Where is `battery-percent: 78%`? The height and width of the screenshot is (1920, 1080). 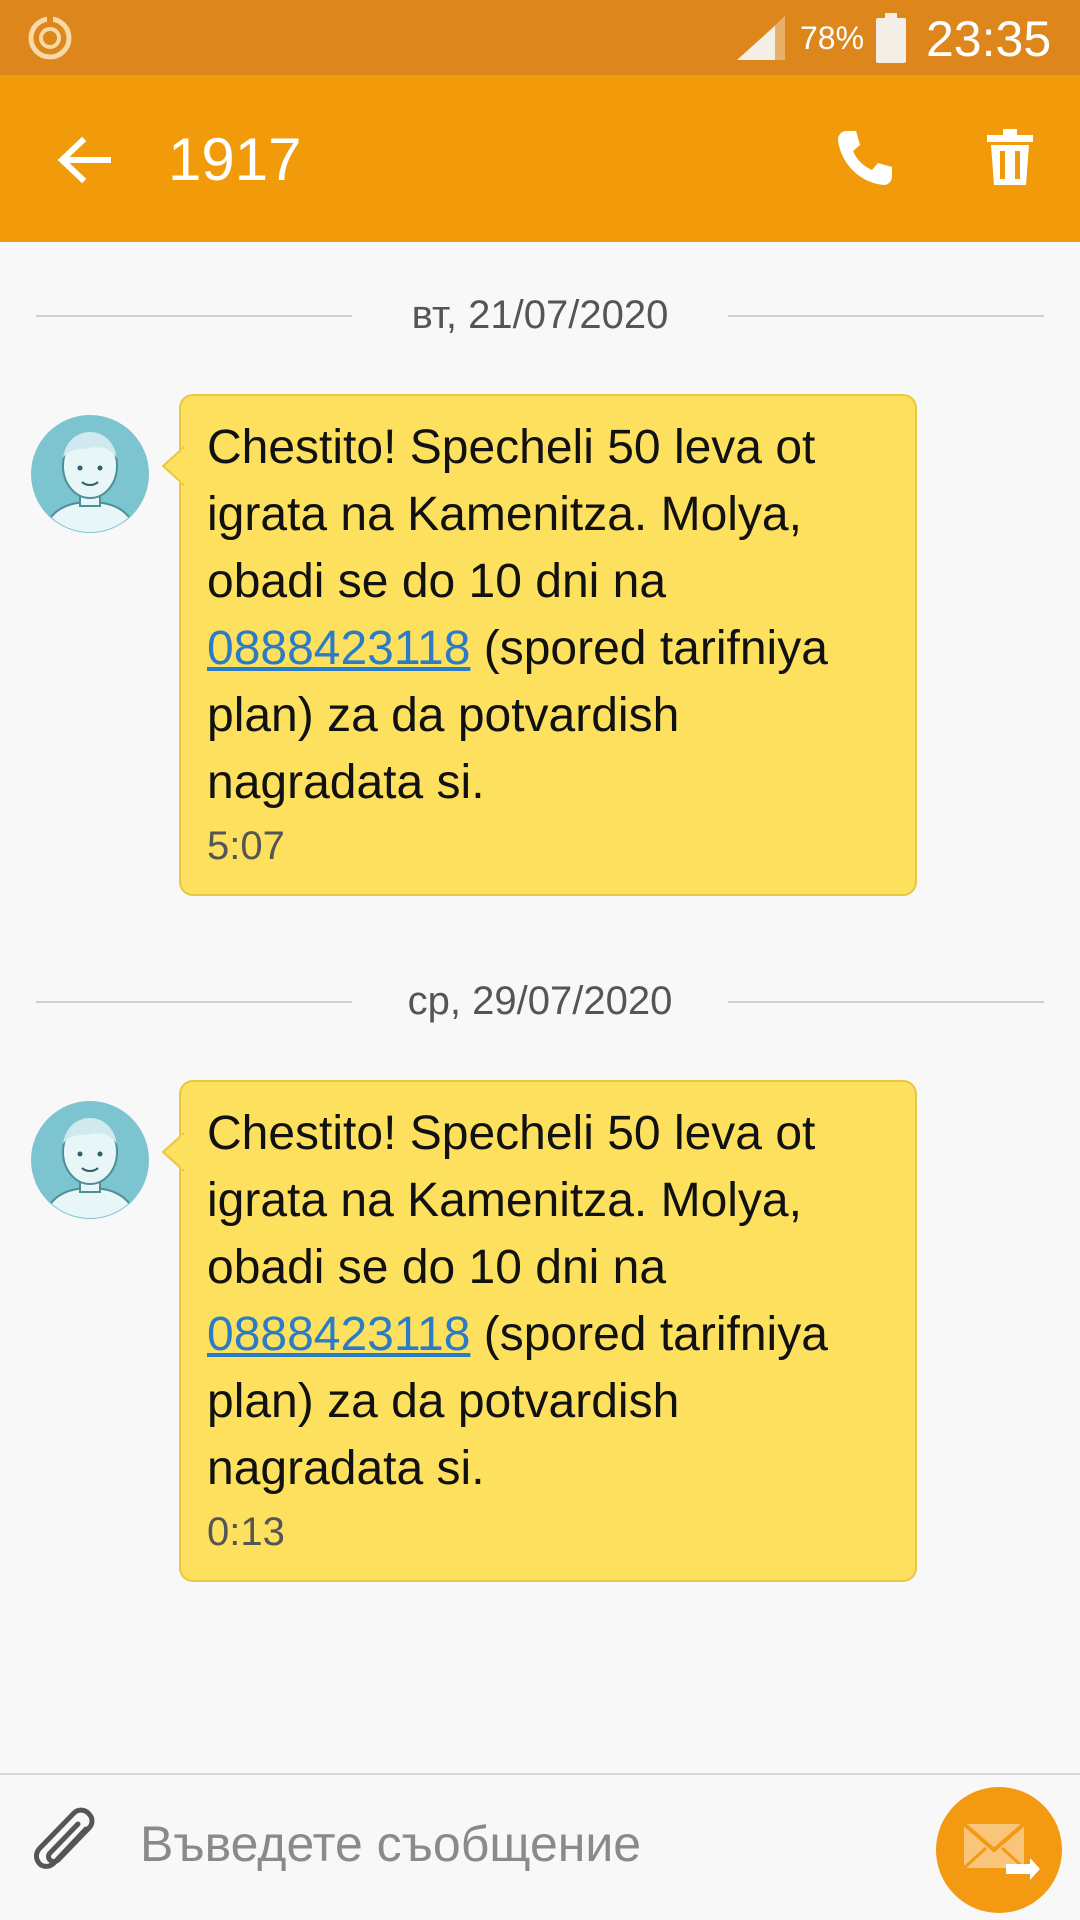 battery-percent: 78% is located at coordinates (832, 38).